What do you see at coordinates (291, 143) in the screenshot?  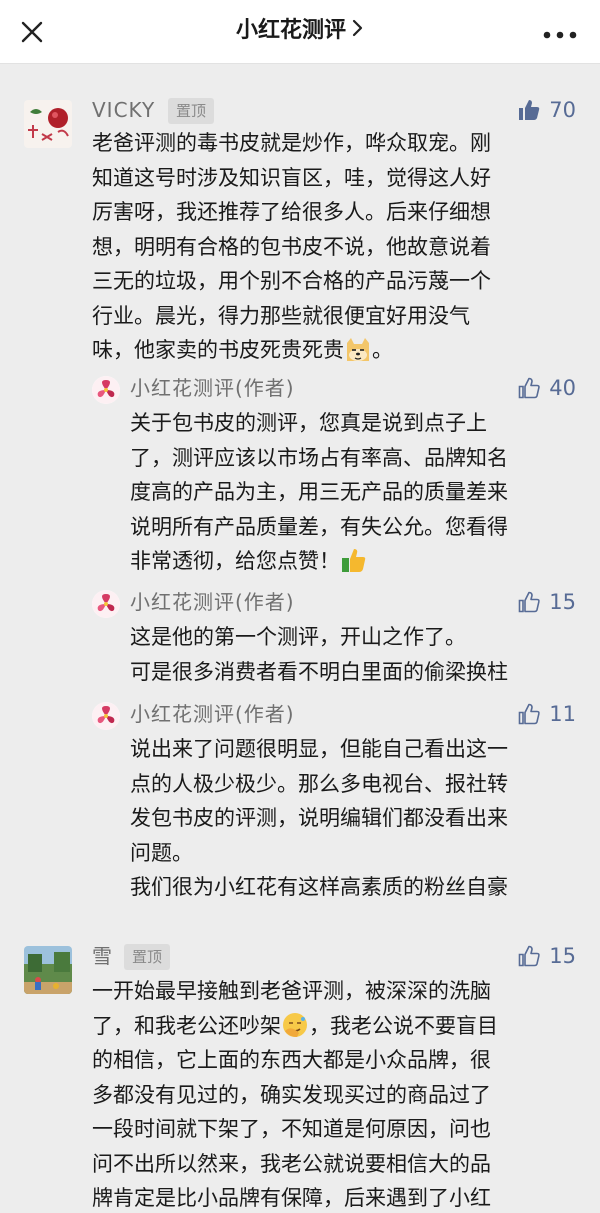 I see `comment-line: 老爸评测的毒书皮就是炒作，哗众取宠。刚` at bounding box center [291, 143].